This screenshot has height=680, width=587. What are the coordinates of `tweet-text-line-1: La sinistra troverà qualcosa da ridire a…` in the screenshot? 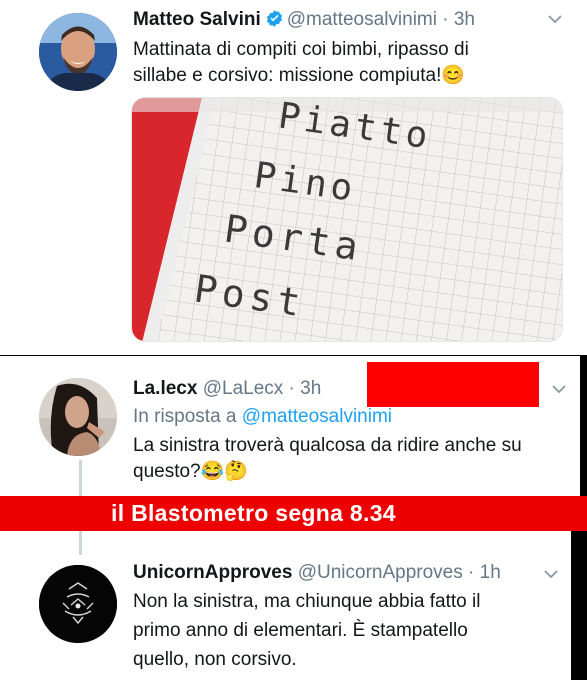 It's located at (327, 445).